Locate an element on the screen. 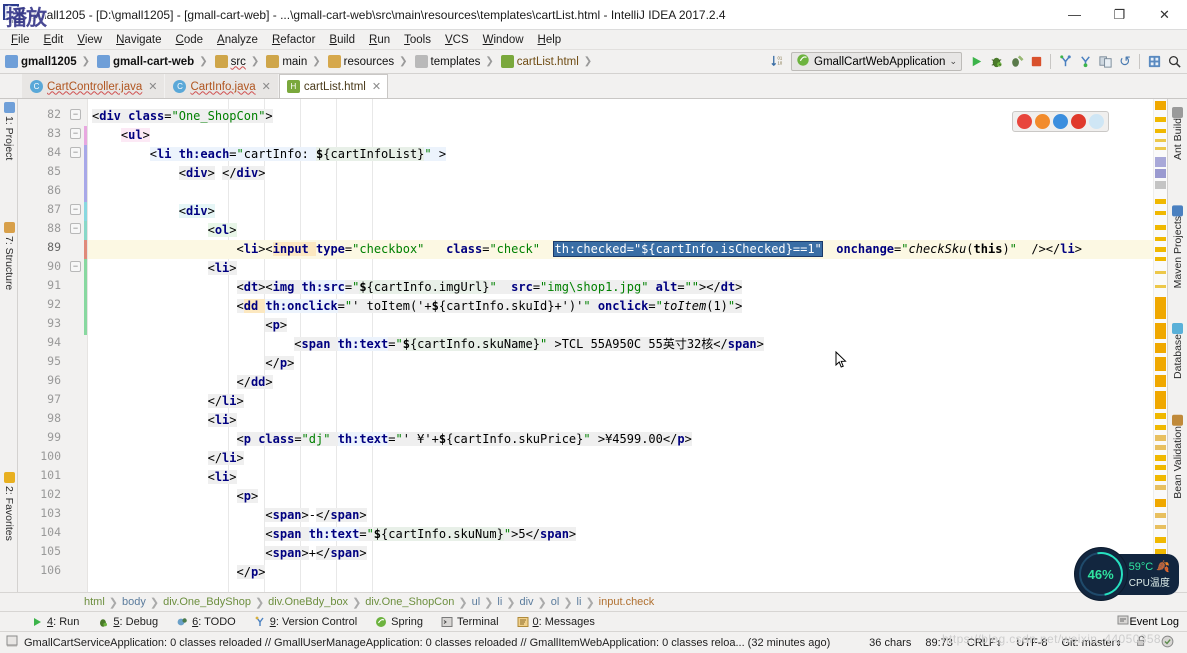 This screenshot has height=653, width=1187. menu-item-window: Window is located at coordinates (503, 40).